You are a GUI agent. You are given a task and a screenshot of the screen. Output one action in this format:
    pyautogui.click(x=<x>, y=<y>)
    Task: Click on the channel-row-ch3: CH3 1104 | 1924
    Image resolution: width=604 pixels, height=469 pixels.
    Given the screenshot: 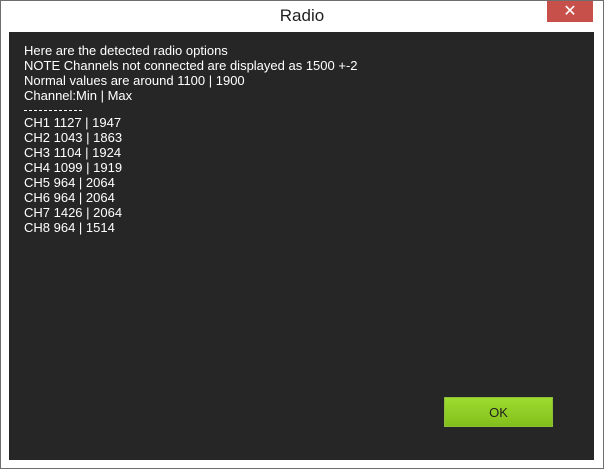 What is the action you would take?
    pyautogui.click(x=73, y=152)
    